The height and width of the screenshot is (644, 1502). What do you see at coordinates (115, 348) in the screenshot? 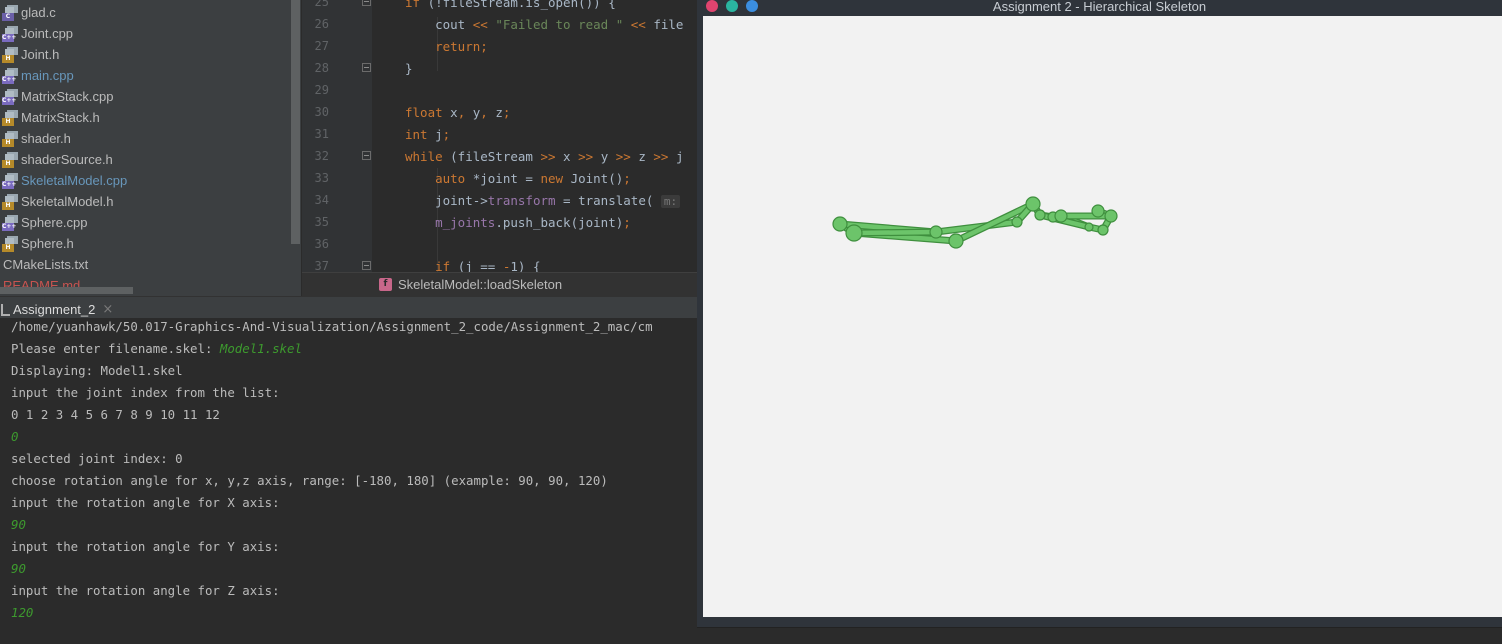
I see `console-output-text: Please enter filename.skel:` at bounding box center [115, 348].